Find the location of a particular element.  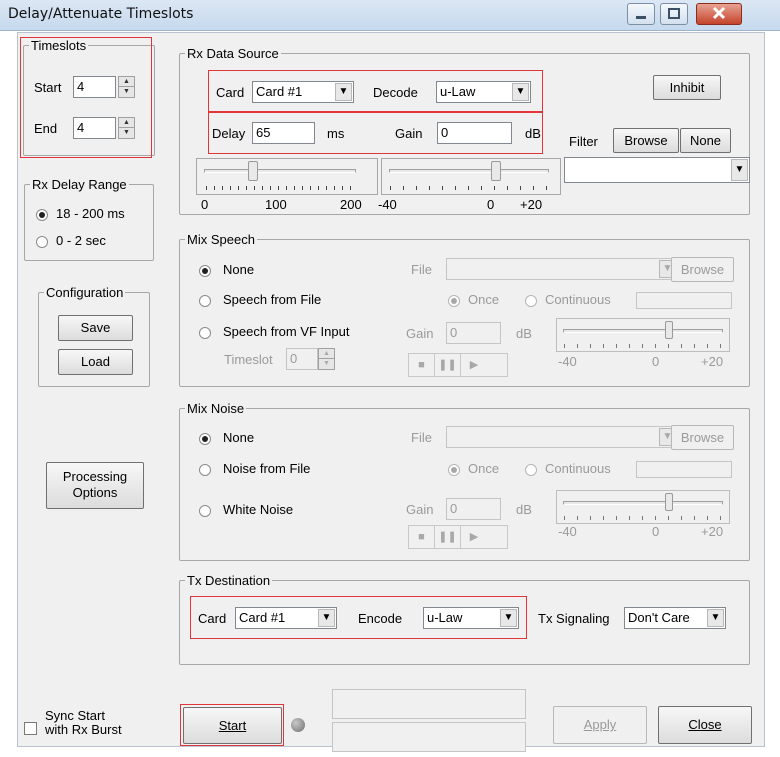

apply-button: Apply is located at coordinates (600, 725).